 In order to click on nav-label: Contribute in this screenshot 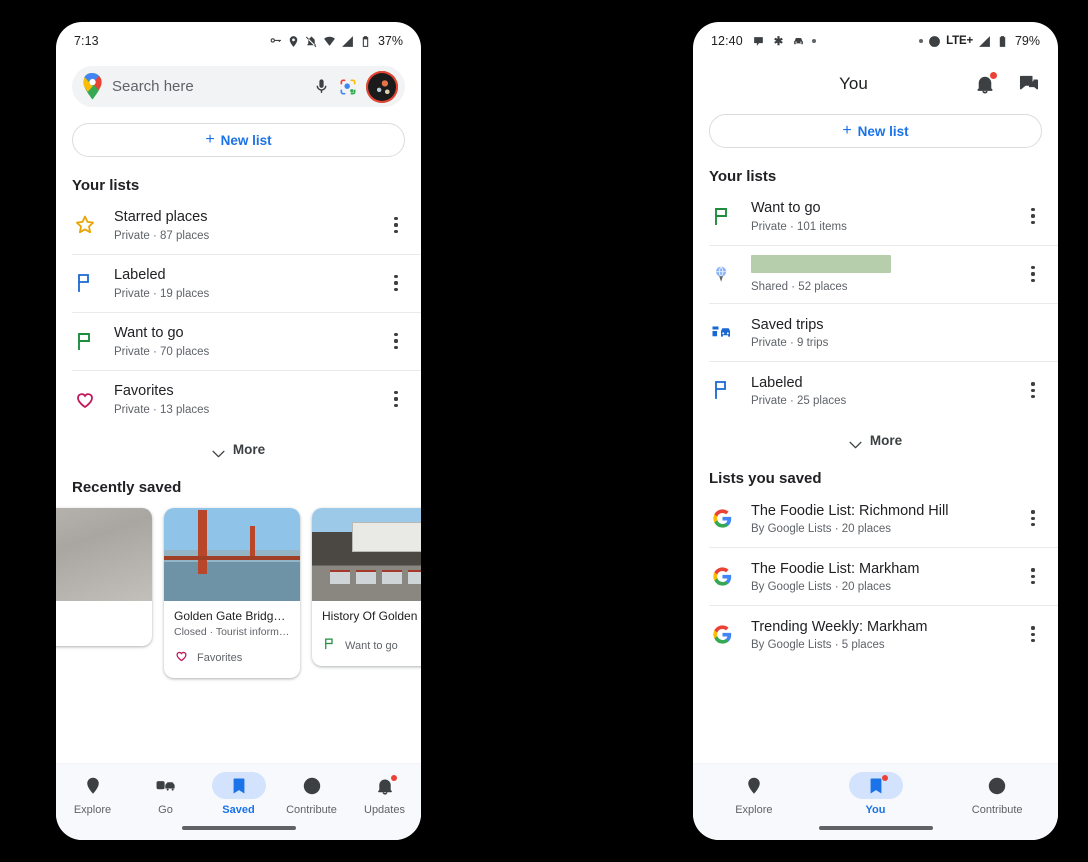, I will do `click(997, 810)`.